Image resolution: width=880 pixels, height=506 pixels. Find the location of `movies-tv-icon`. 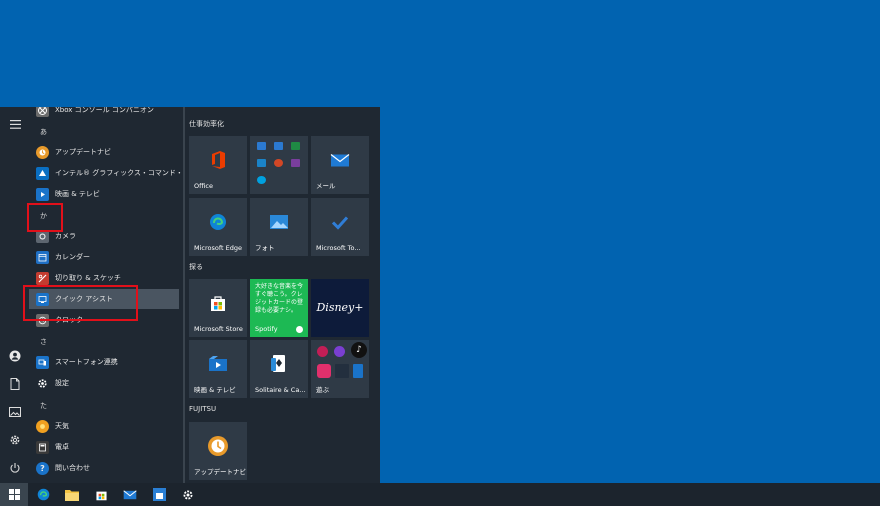

movies-tv-icon is located at coordinates (218, 365).